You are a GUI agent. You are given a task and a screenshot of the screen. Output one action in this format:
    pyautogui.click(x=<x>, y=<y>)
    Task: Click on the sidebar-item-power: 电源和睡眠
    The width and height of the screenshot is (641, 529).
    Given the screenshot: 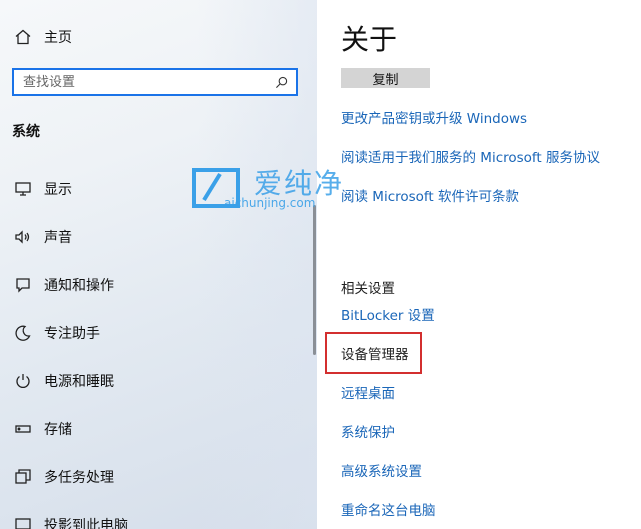 What is the action you would take?
    pyautogui.click(x=63, y=381)
    